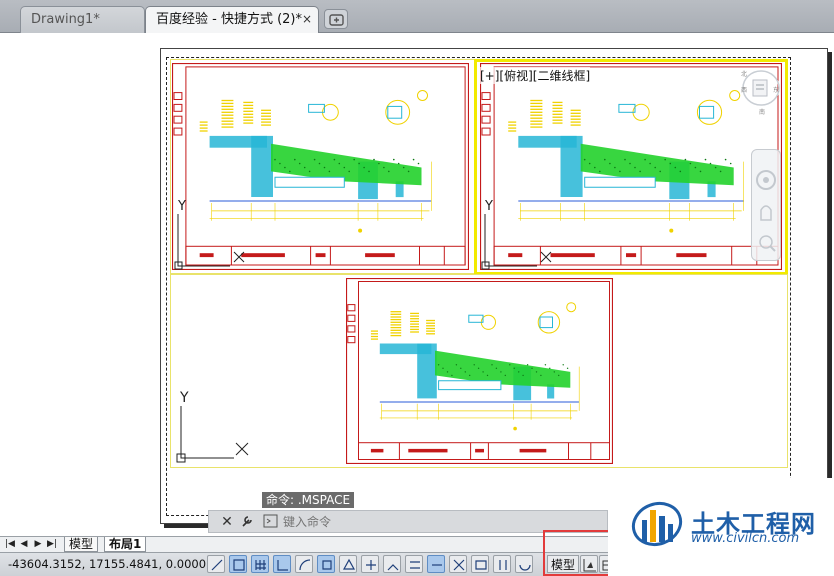 This screenshot has width=834, height=576. I want to click on last-layout-button: ▶|, so click(52, 544).